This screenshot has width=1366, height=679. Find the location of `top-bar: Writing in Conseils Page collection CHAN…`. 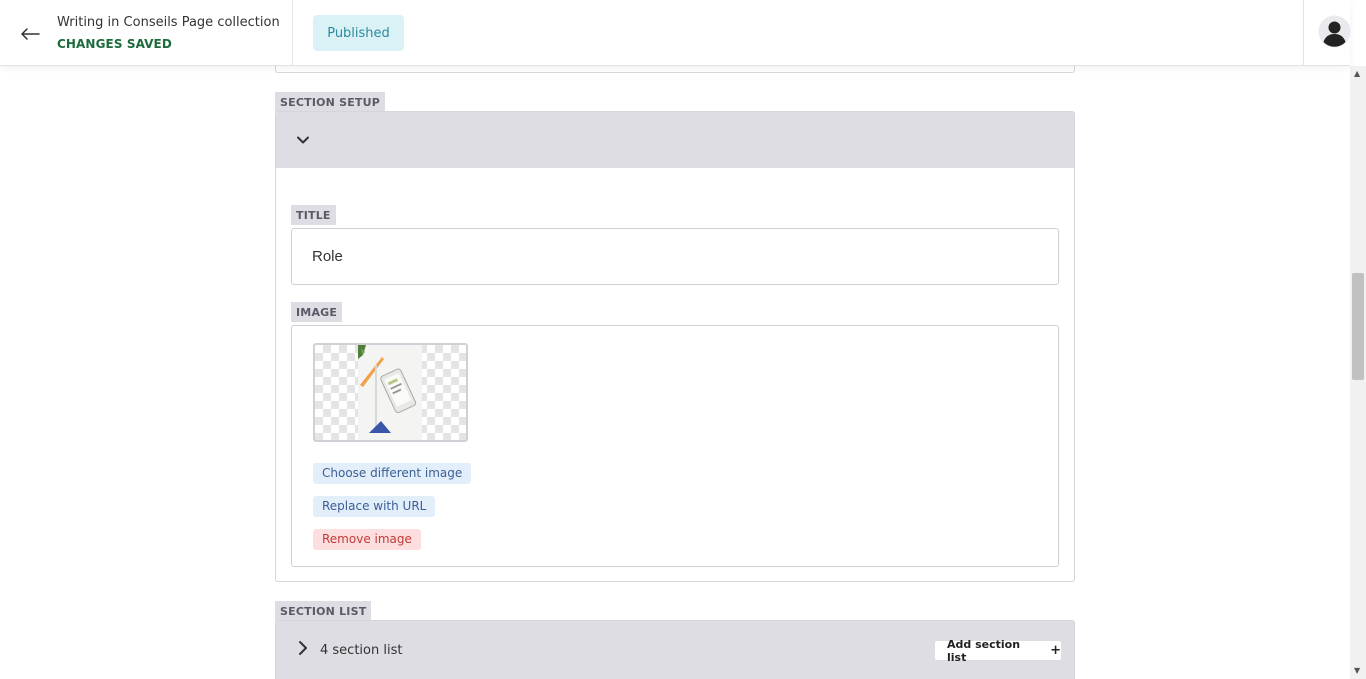

top-bar: Writing in Conseils Page collection CHAN… is located at coordinates (675, 33).